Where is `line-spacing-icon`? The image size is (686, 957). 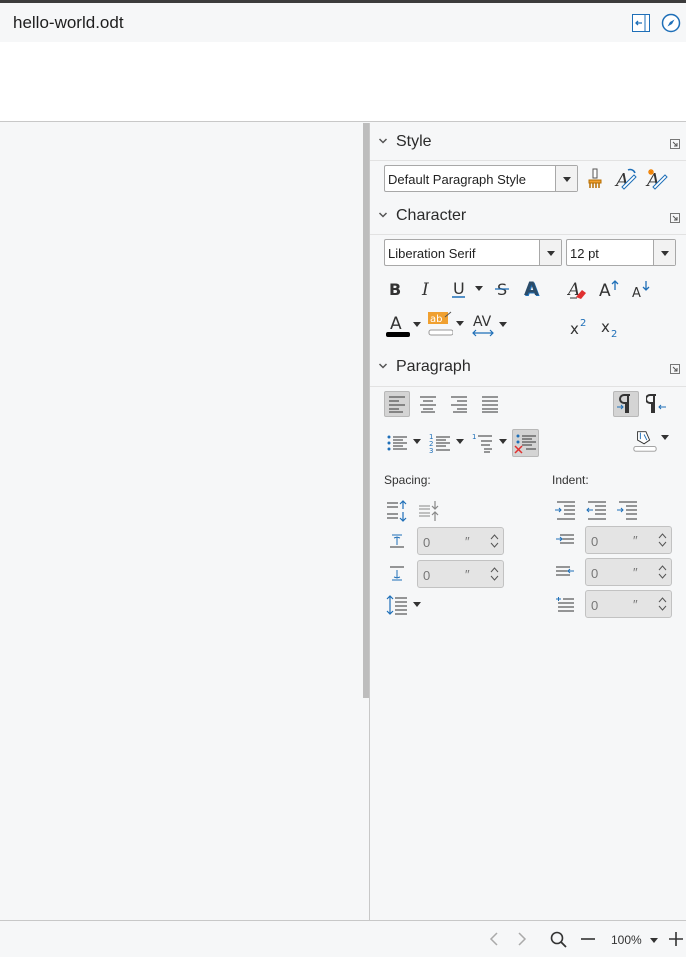
line-spacing-icon is located at coordinates (397, 605).